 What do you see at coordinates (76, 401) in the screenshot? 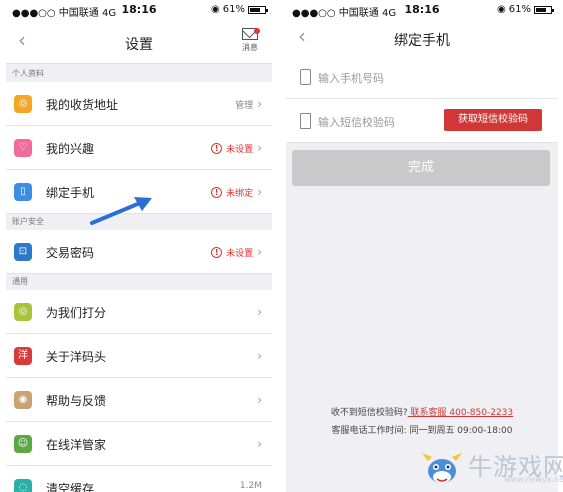
I see `settings-row-label: 帮助与反馈` at bounding box center [76, 401].